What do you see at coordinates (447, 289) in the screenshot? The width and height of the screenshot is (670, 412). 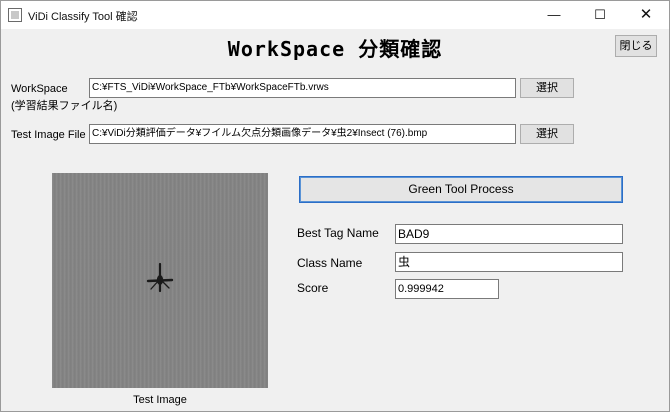 I see `score-field: 0.999942` at bounding box center [447, 289].